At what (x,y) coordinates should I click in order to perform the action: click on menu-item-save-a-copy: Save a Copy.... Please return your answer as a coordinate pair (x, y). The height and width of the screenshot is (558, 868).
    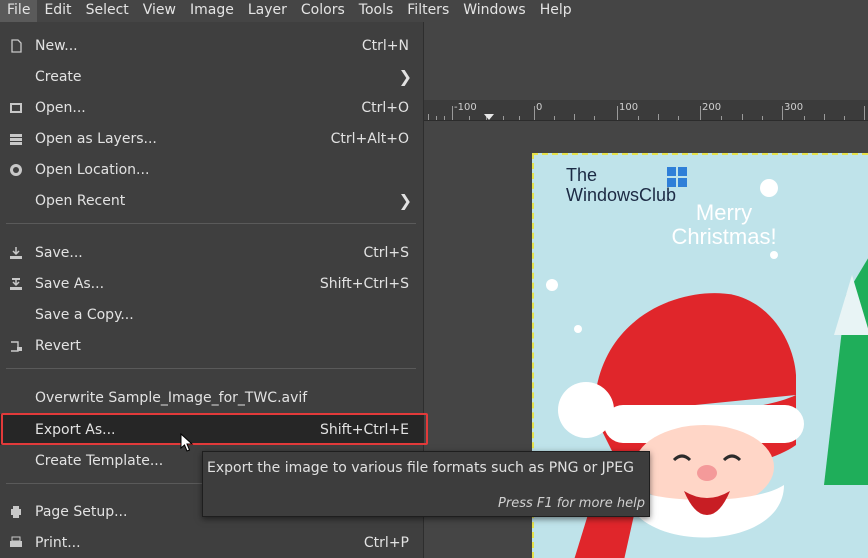
    Looking at the image, I should click on (212, 314).